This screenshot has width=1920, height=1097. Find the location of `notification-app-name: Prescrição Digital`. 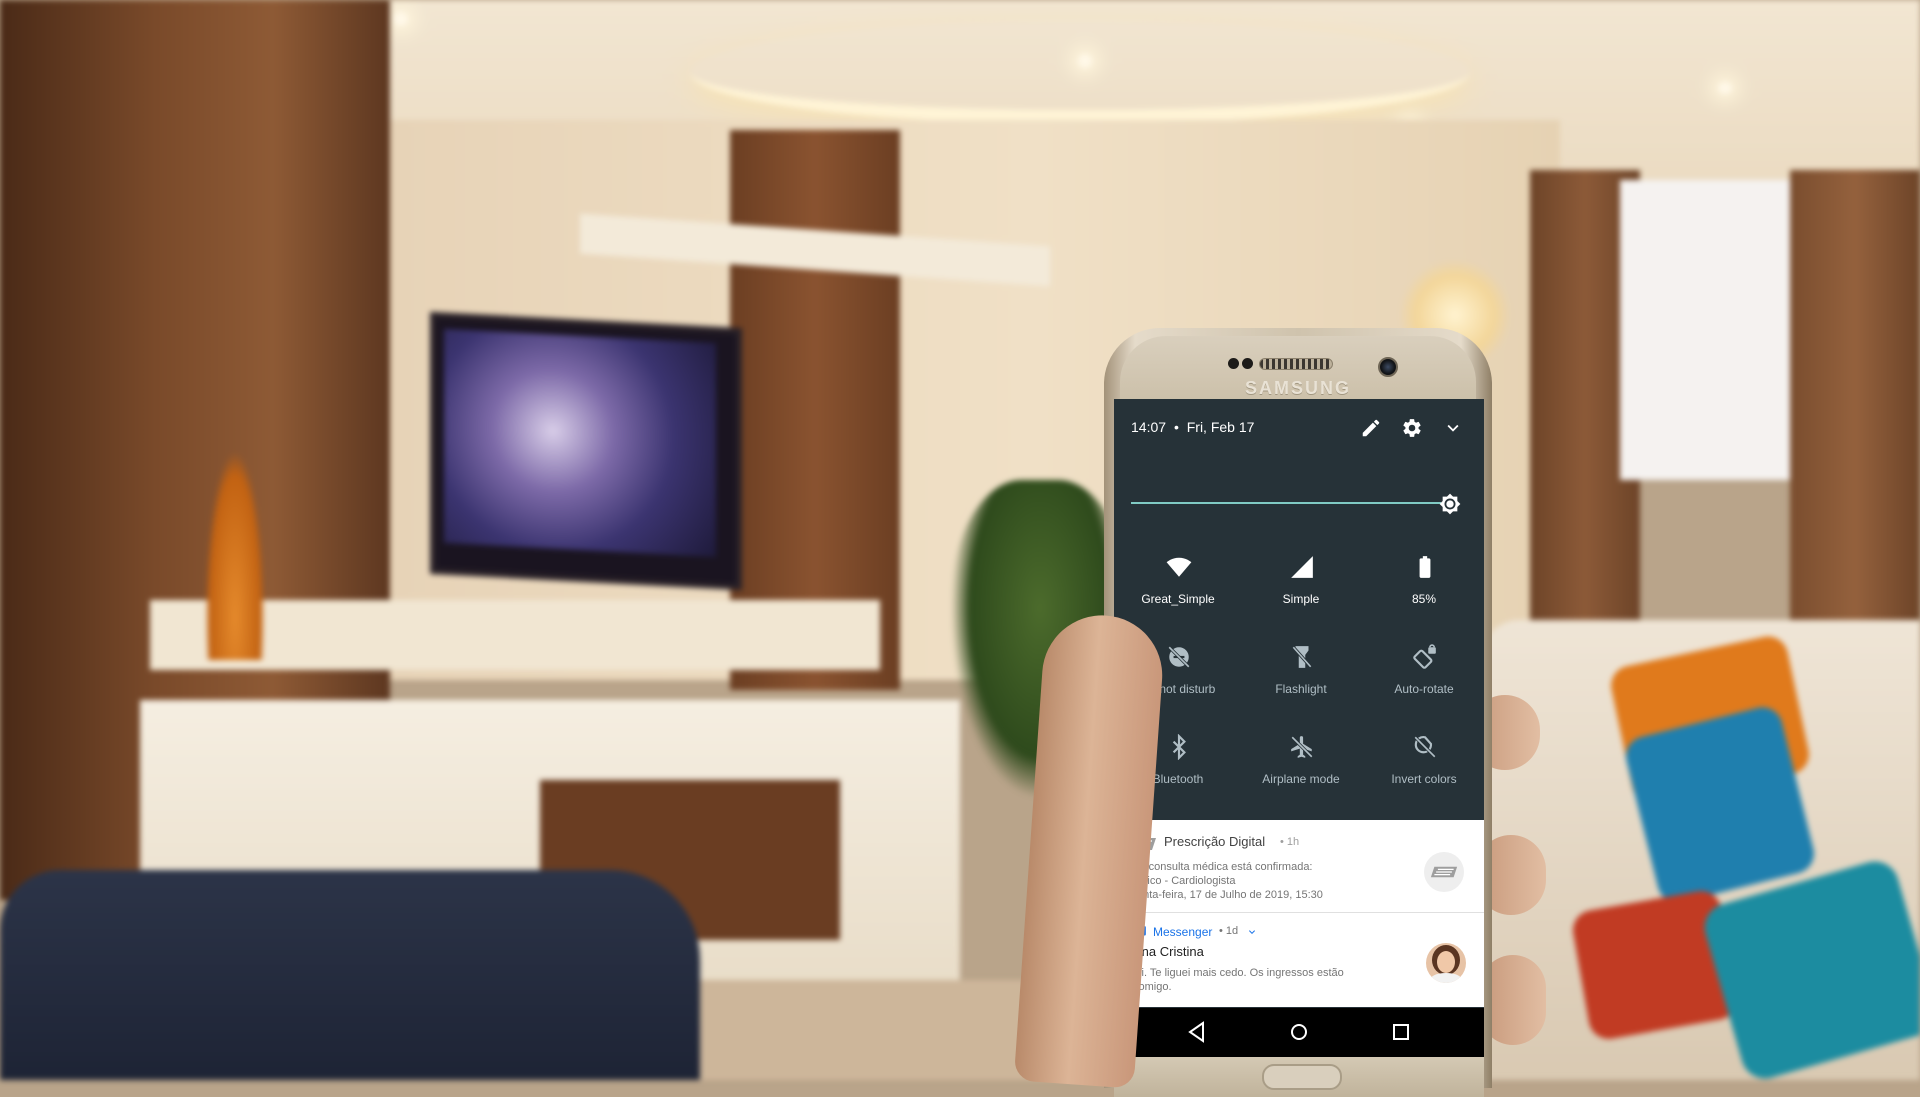

notification-app-name: Prescrição Digital is located at coordinates (1215, 841).